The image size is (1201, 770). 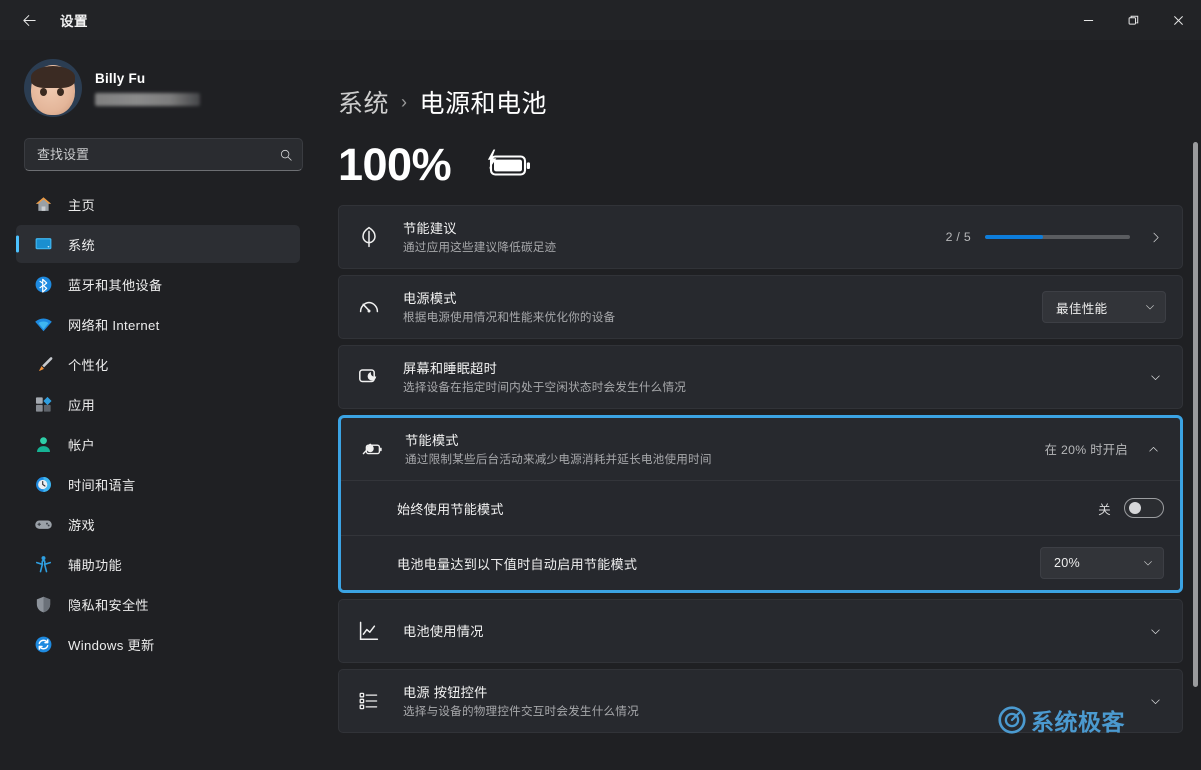 I want to click on sidebar-item-bluetooth: 蓝牙和其他设备, so click(x=158, y=284).